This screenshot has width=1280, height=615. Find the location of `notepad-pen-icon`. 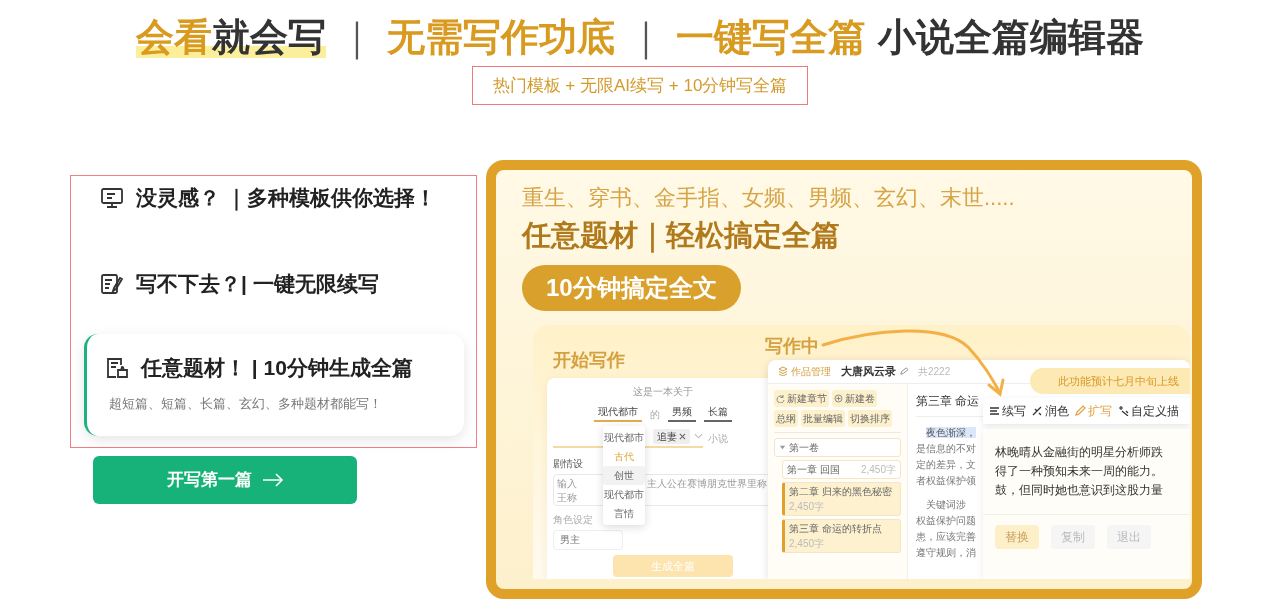

notepad-pen-icon is located at coordinates (112, 284).